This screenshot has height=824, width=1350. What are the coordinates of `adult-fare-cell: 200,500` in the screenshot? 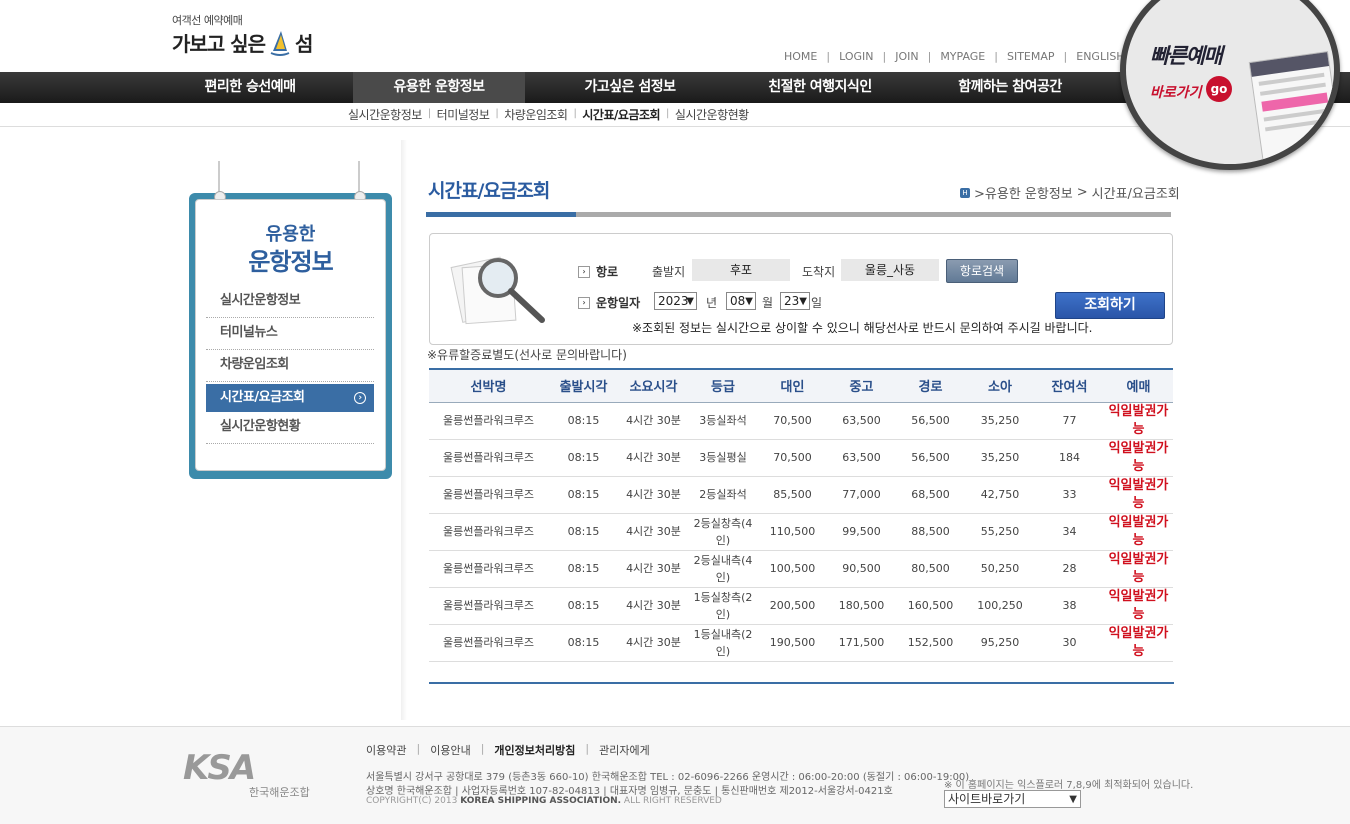 It's located at (792, 606).